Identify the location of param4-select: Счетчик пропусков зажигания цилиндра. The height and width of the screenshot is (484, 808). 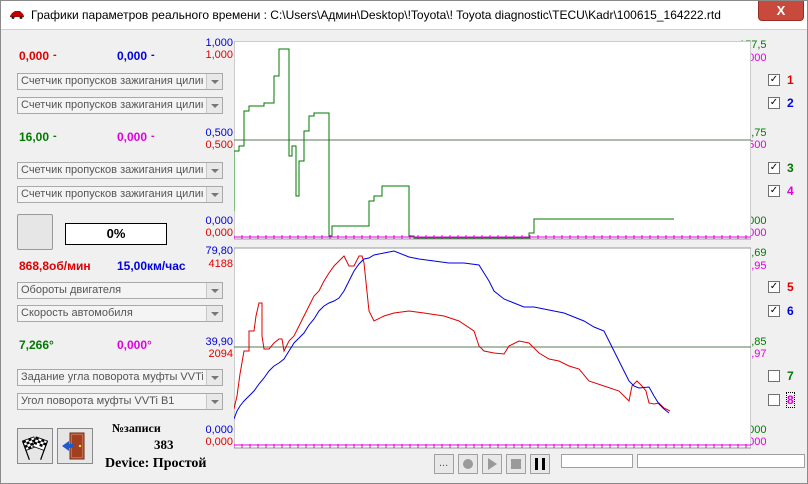
(120, 194).